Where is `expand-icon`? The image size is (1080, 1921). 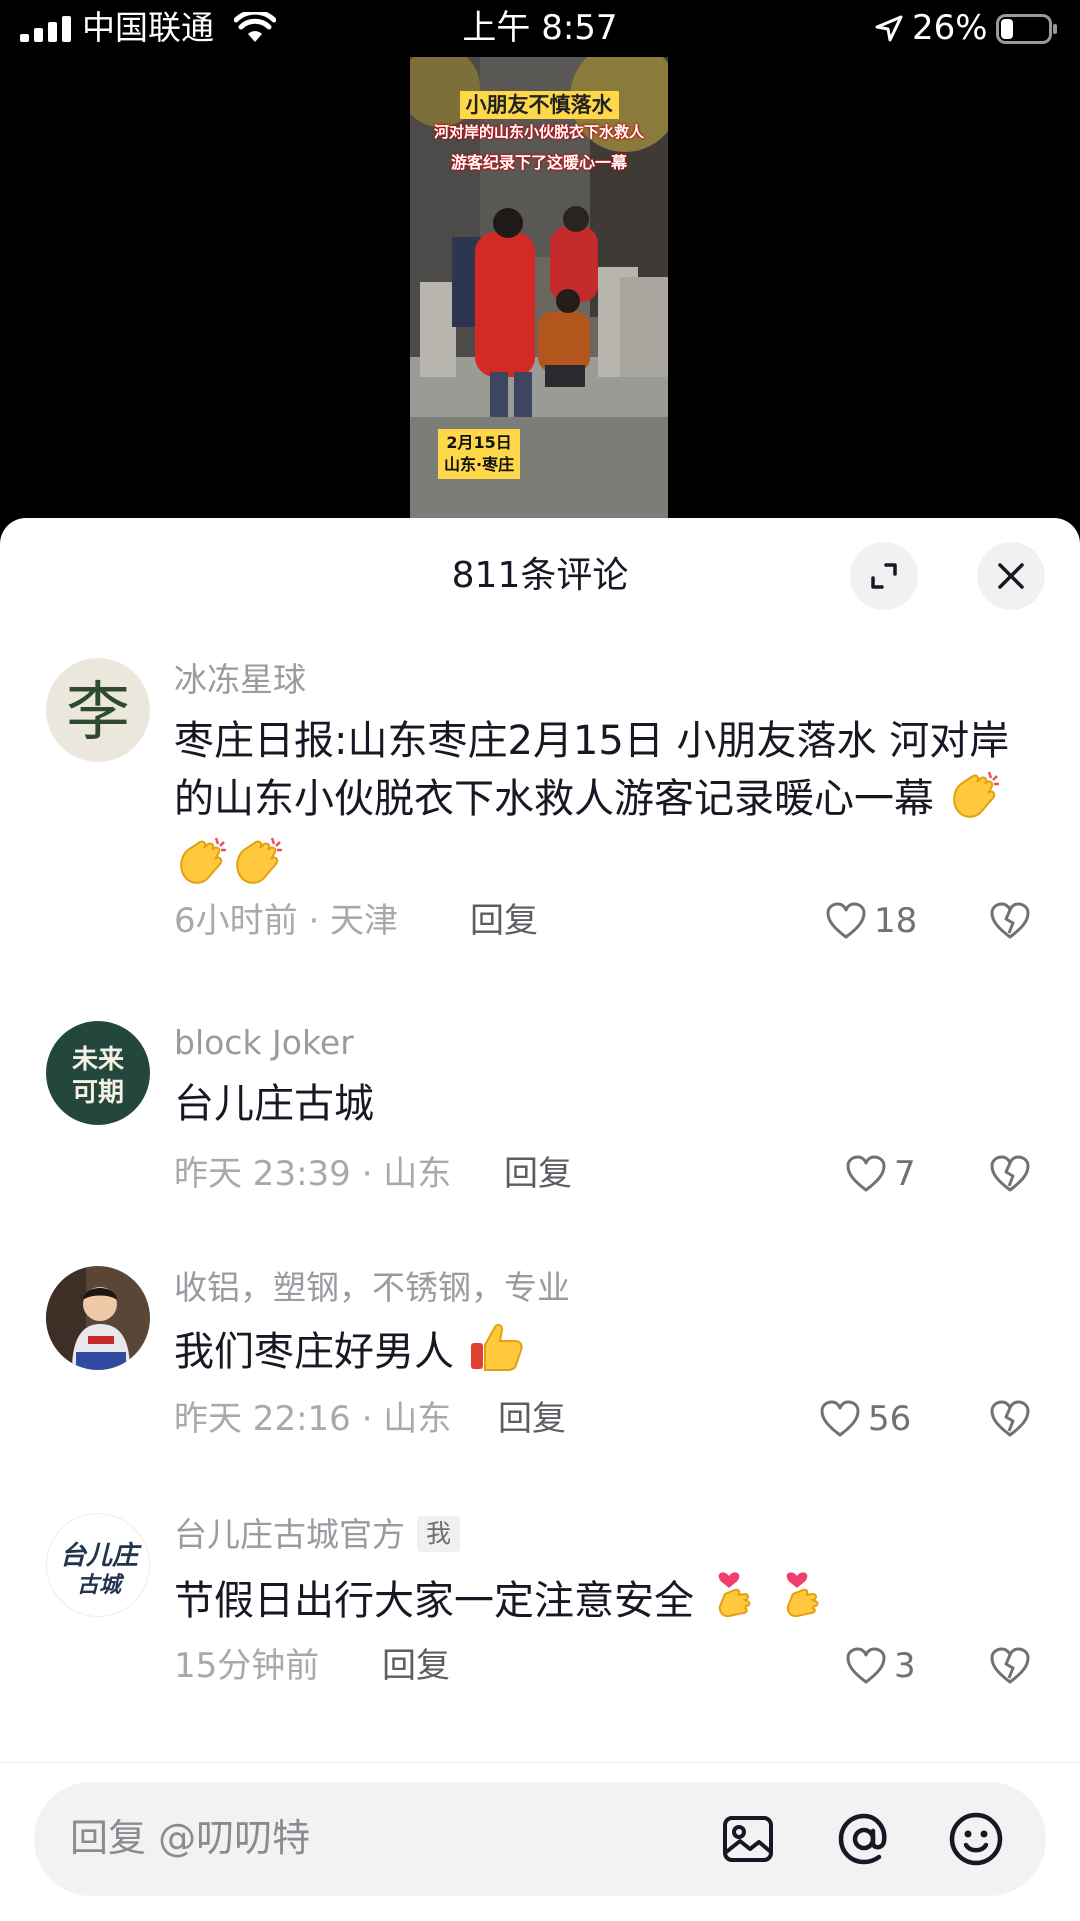
expand-icon is located at coordinates (884, 576).